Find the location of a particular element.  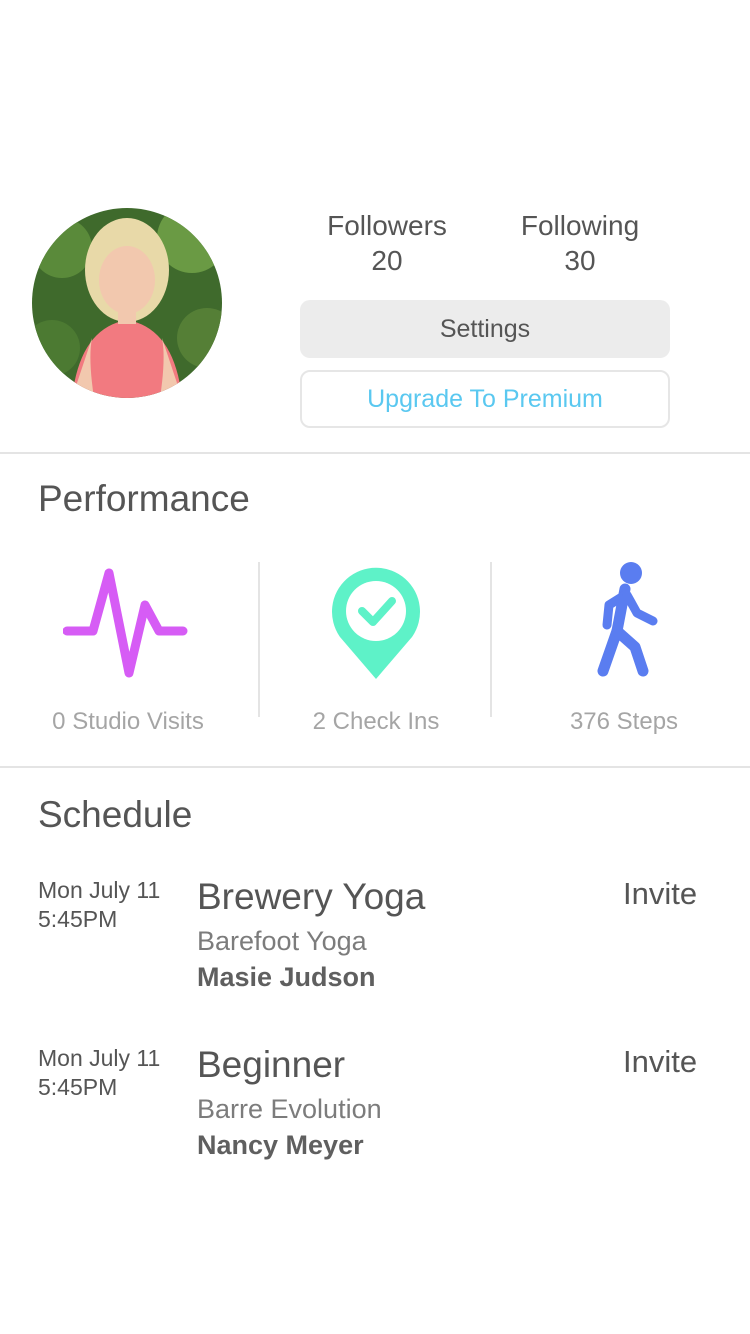

heartbeat-icon is located at coordinates (128, 621).